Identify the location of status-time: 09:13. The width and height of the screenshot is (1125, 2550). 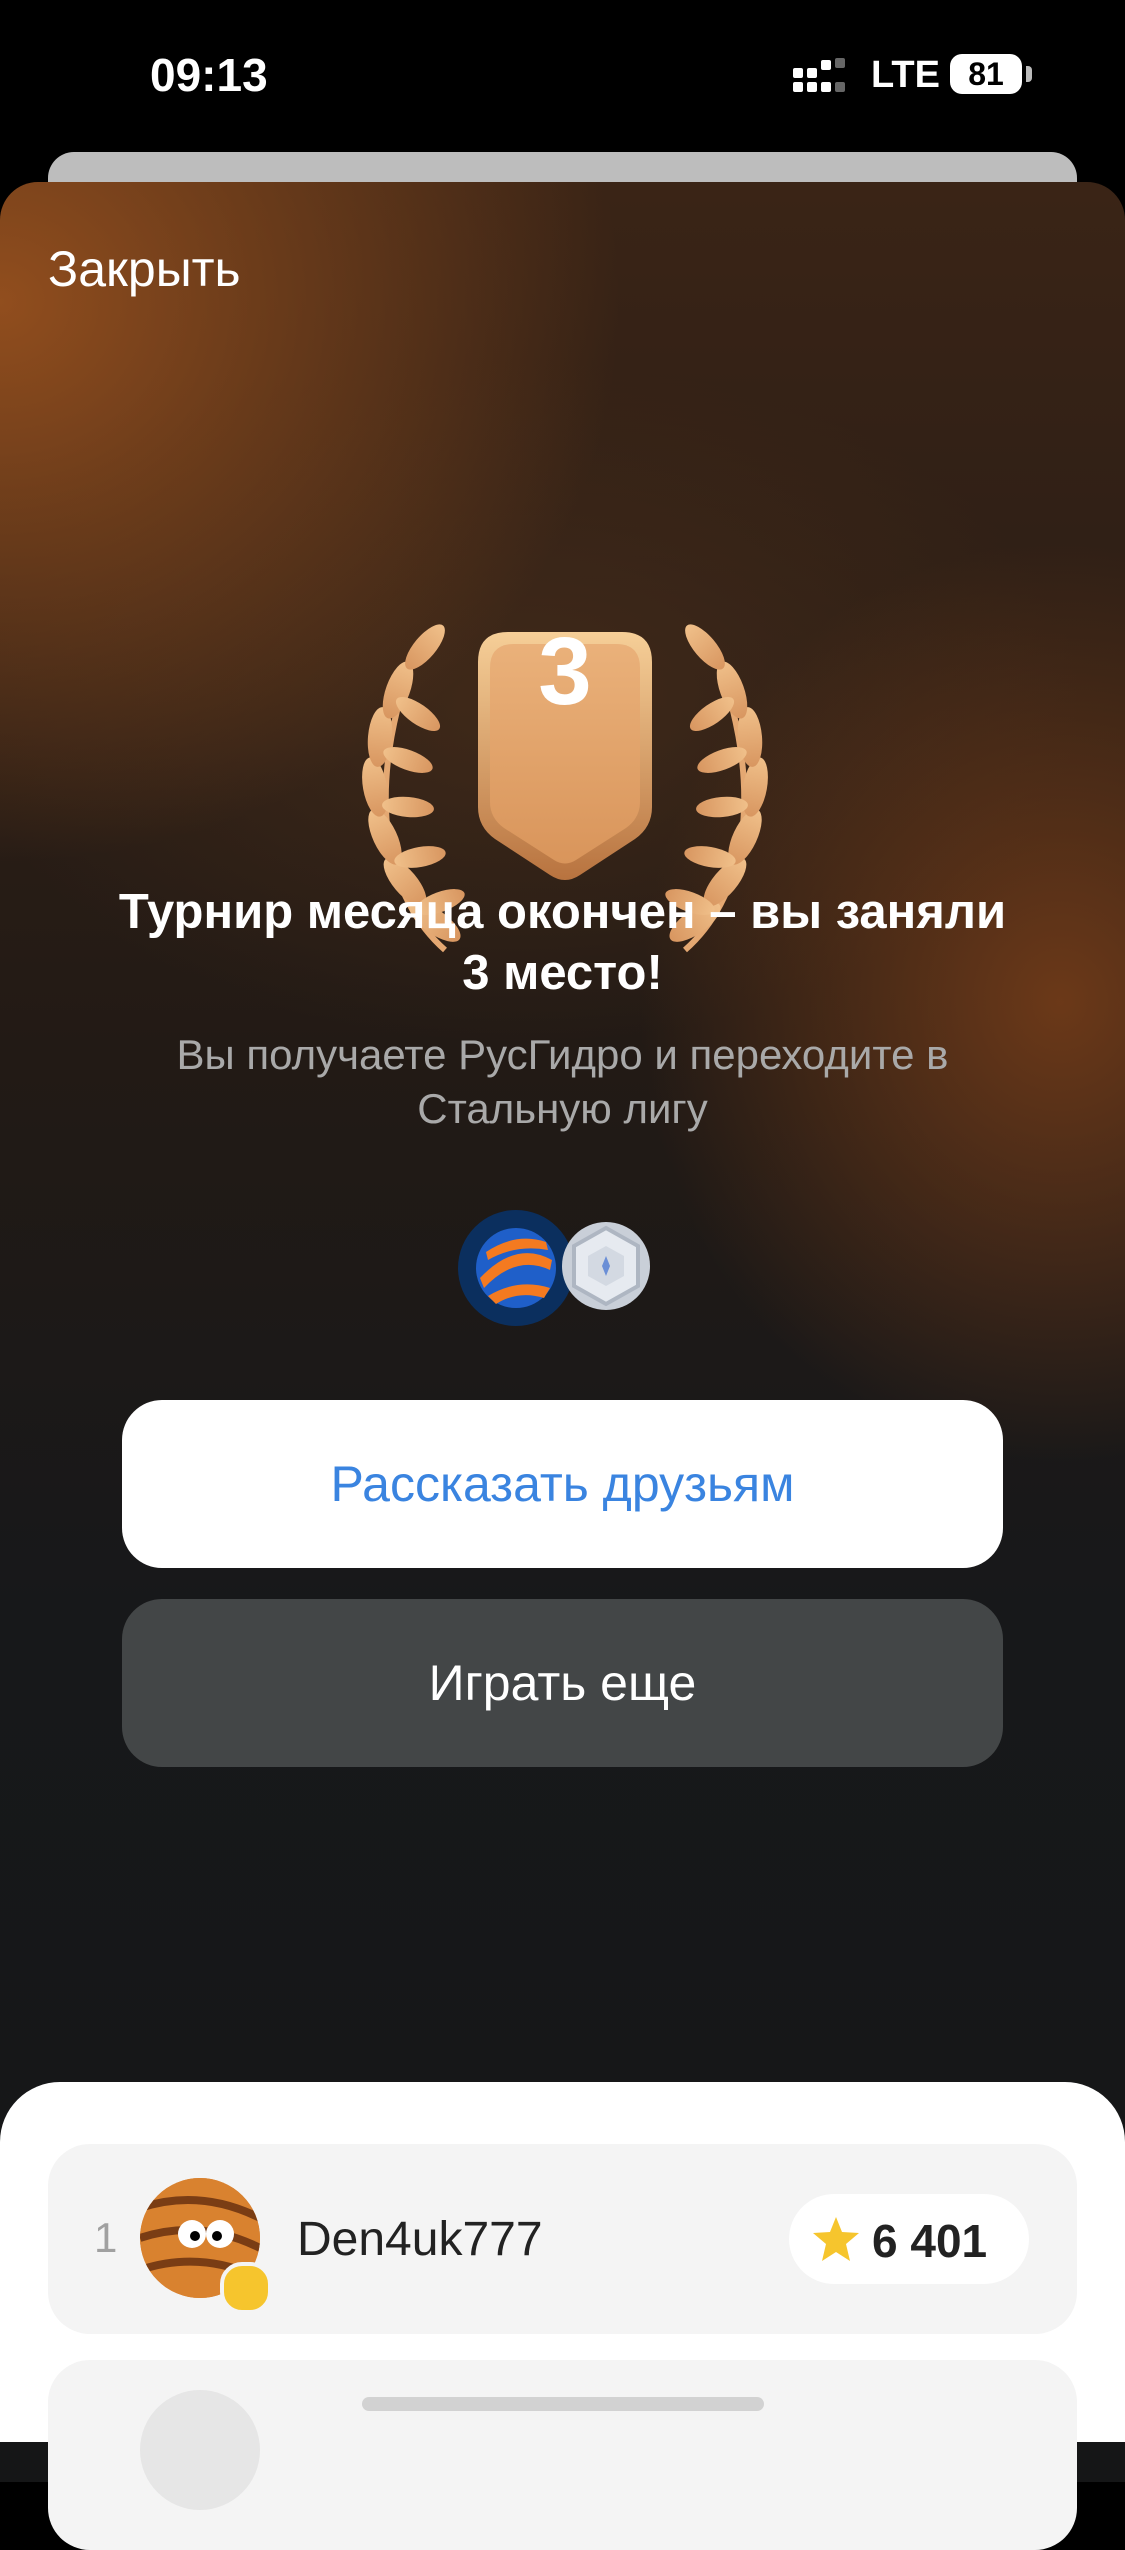
(209, 75).